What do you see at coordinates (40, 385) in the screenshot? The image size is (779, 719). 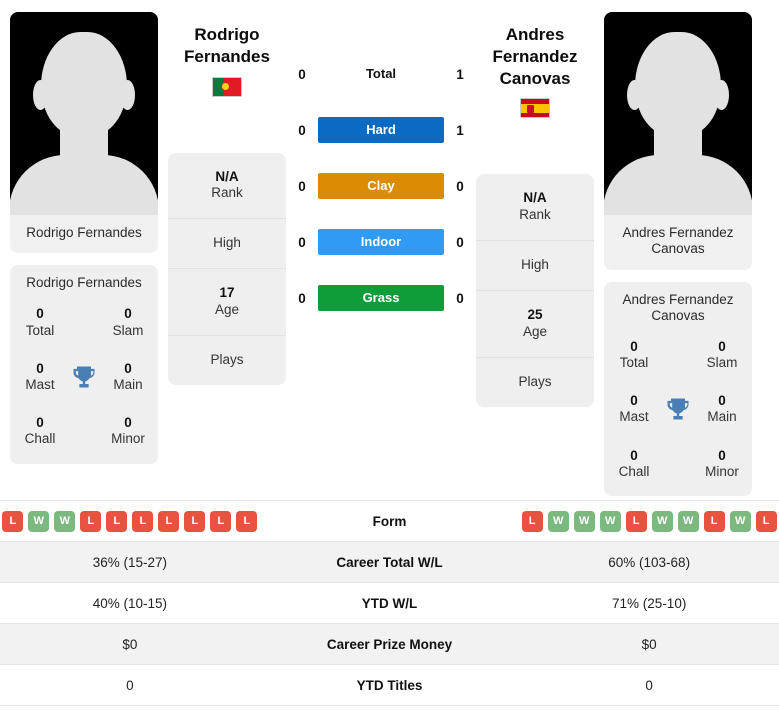 I see `left-titles-mast-label: Mast` at bounding box center [40, 385].